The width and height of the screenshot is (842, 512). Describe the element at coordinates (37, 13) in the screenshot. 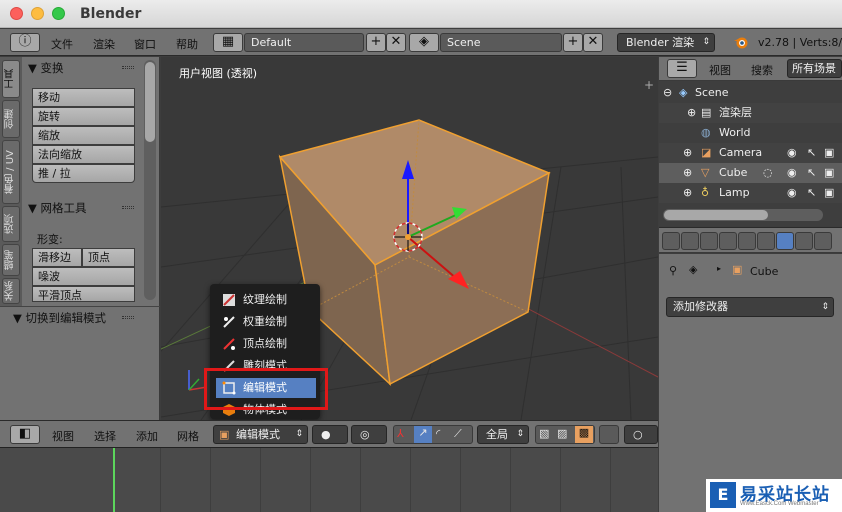

I see `minimize-window-button` at that location.